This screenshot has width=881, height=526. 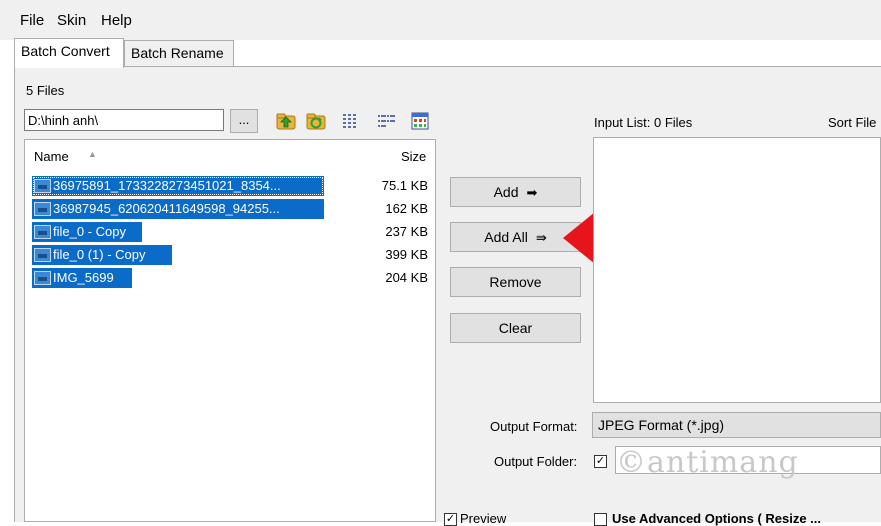 I want to click on add-button: Add ➡, so click(x=515, y=192).